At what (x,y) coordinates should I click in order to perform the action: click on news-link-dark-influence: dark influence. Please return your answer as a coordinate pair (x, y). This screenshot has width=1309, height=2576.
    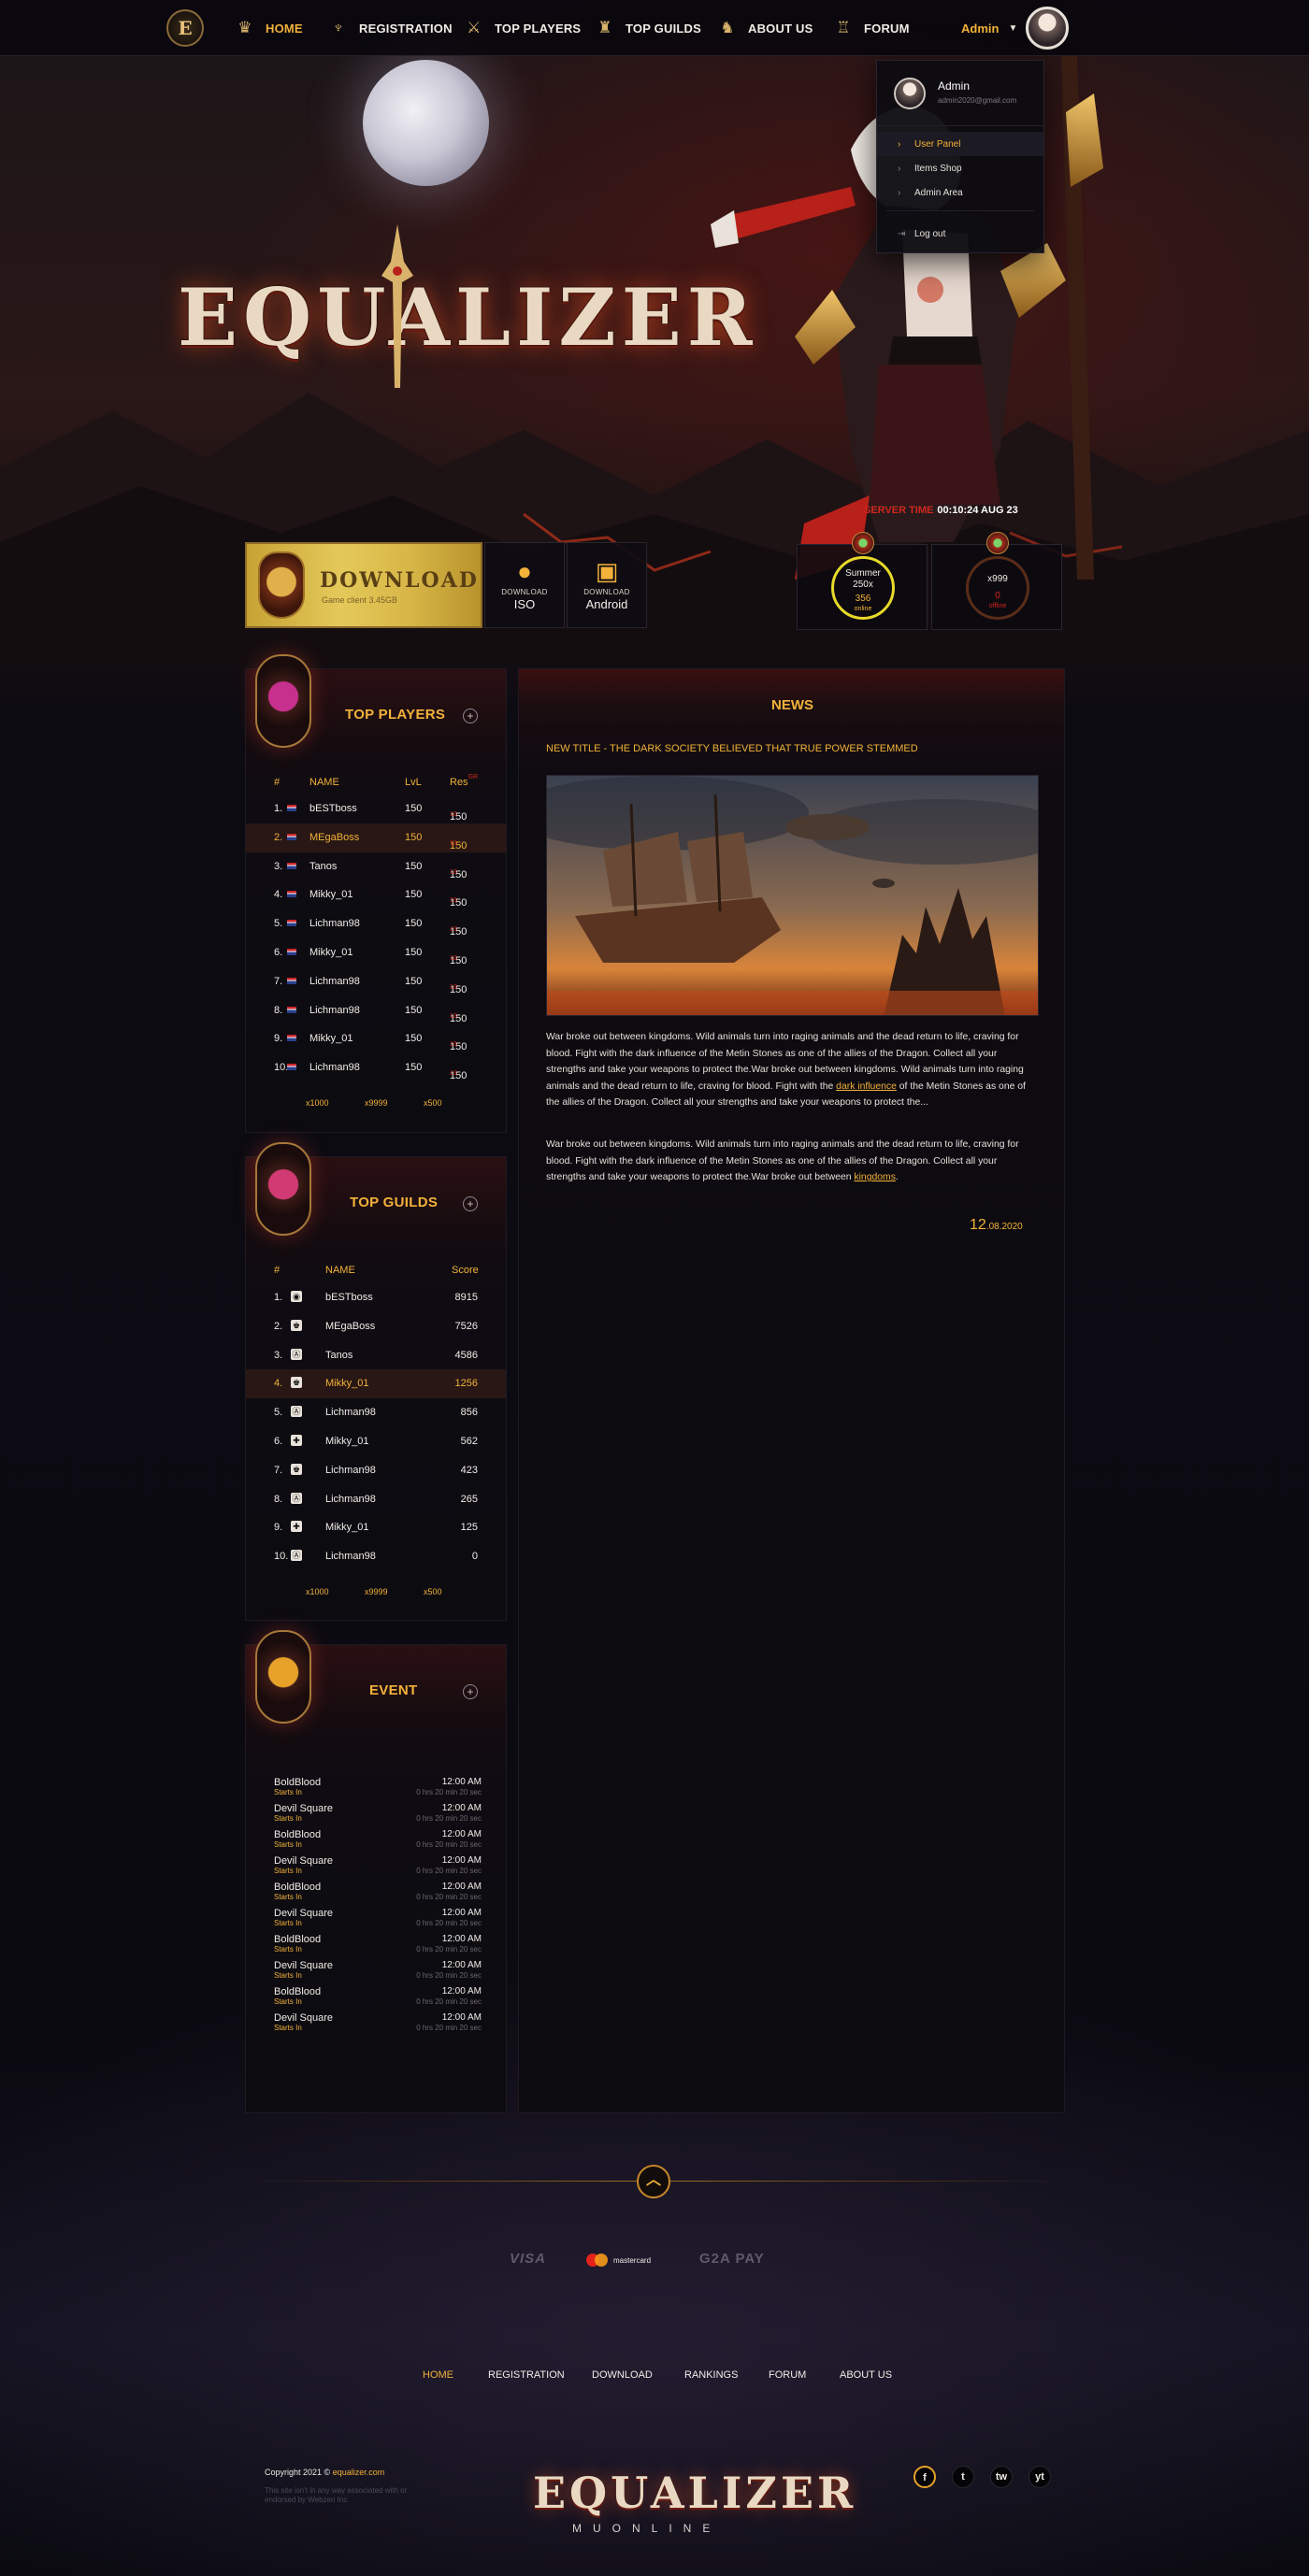
    Looking at the image, I should click on (867, 1086).